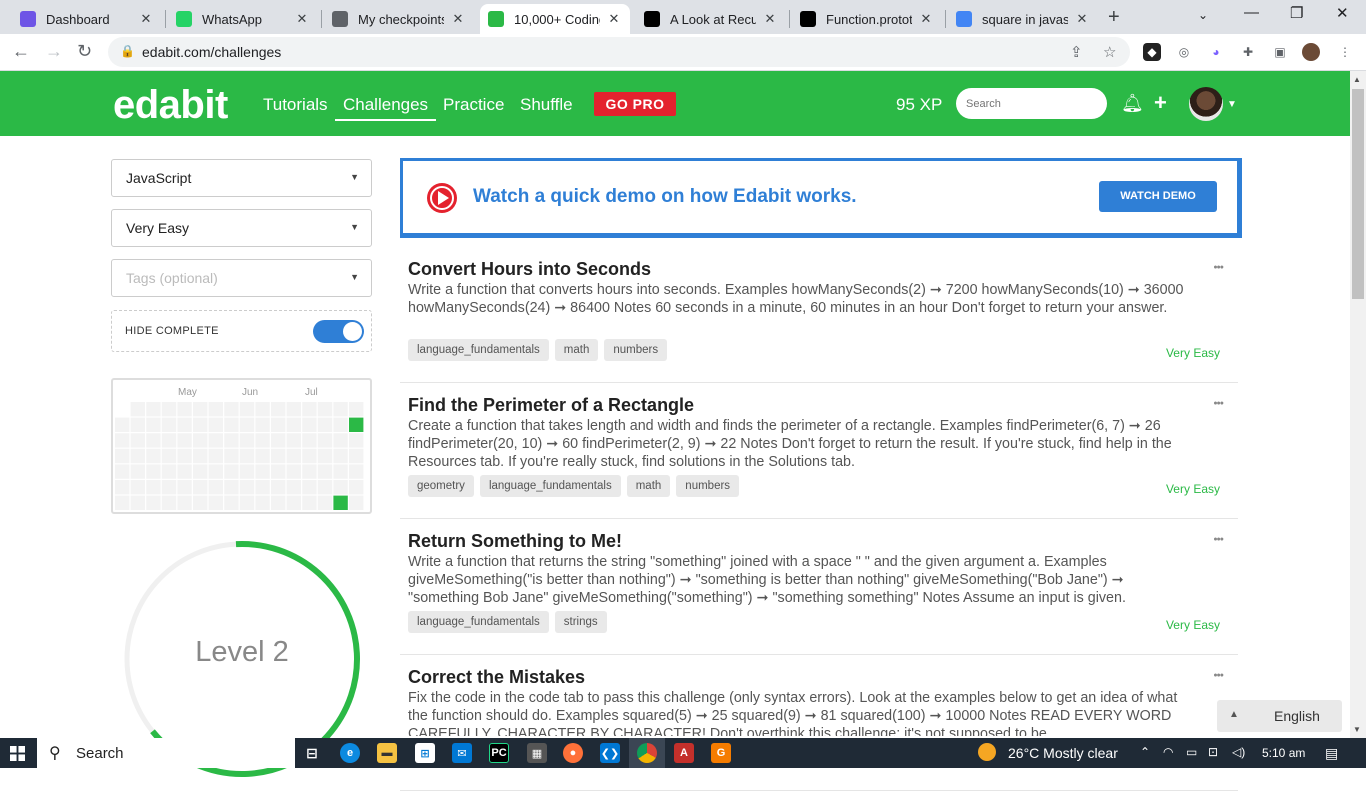 The height and width of the screenshot is (791, 1366). I want to click on browser-tab: WhatsApp ✕, so click(243, 19).